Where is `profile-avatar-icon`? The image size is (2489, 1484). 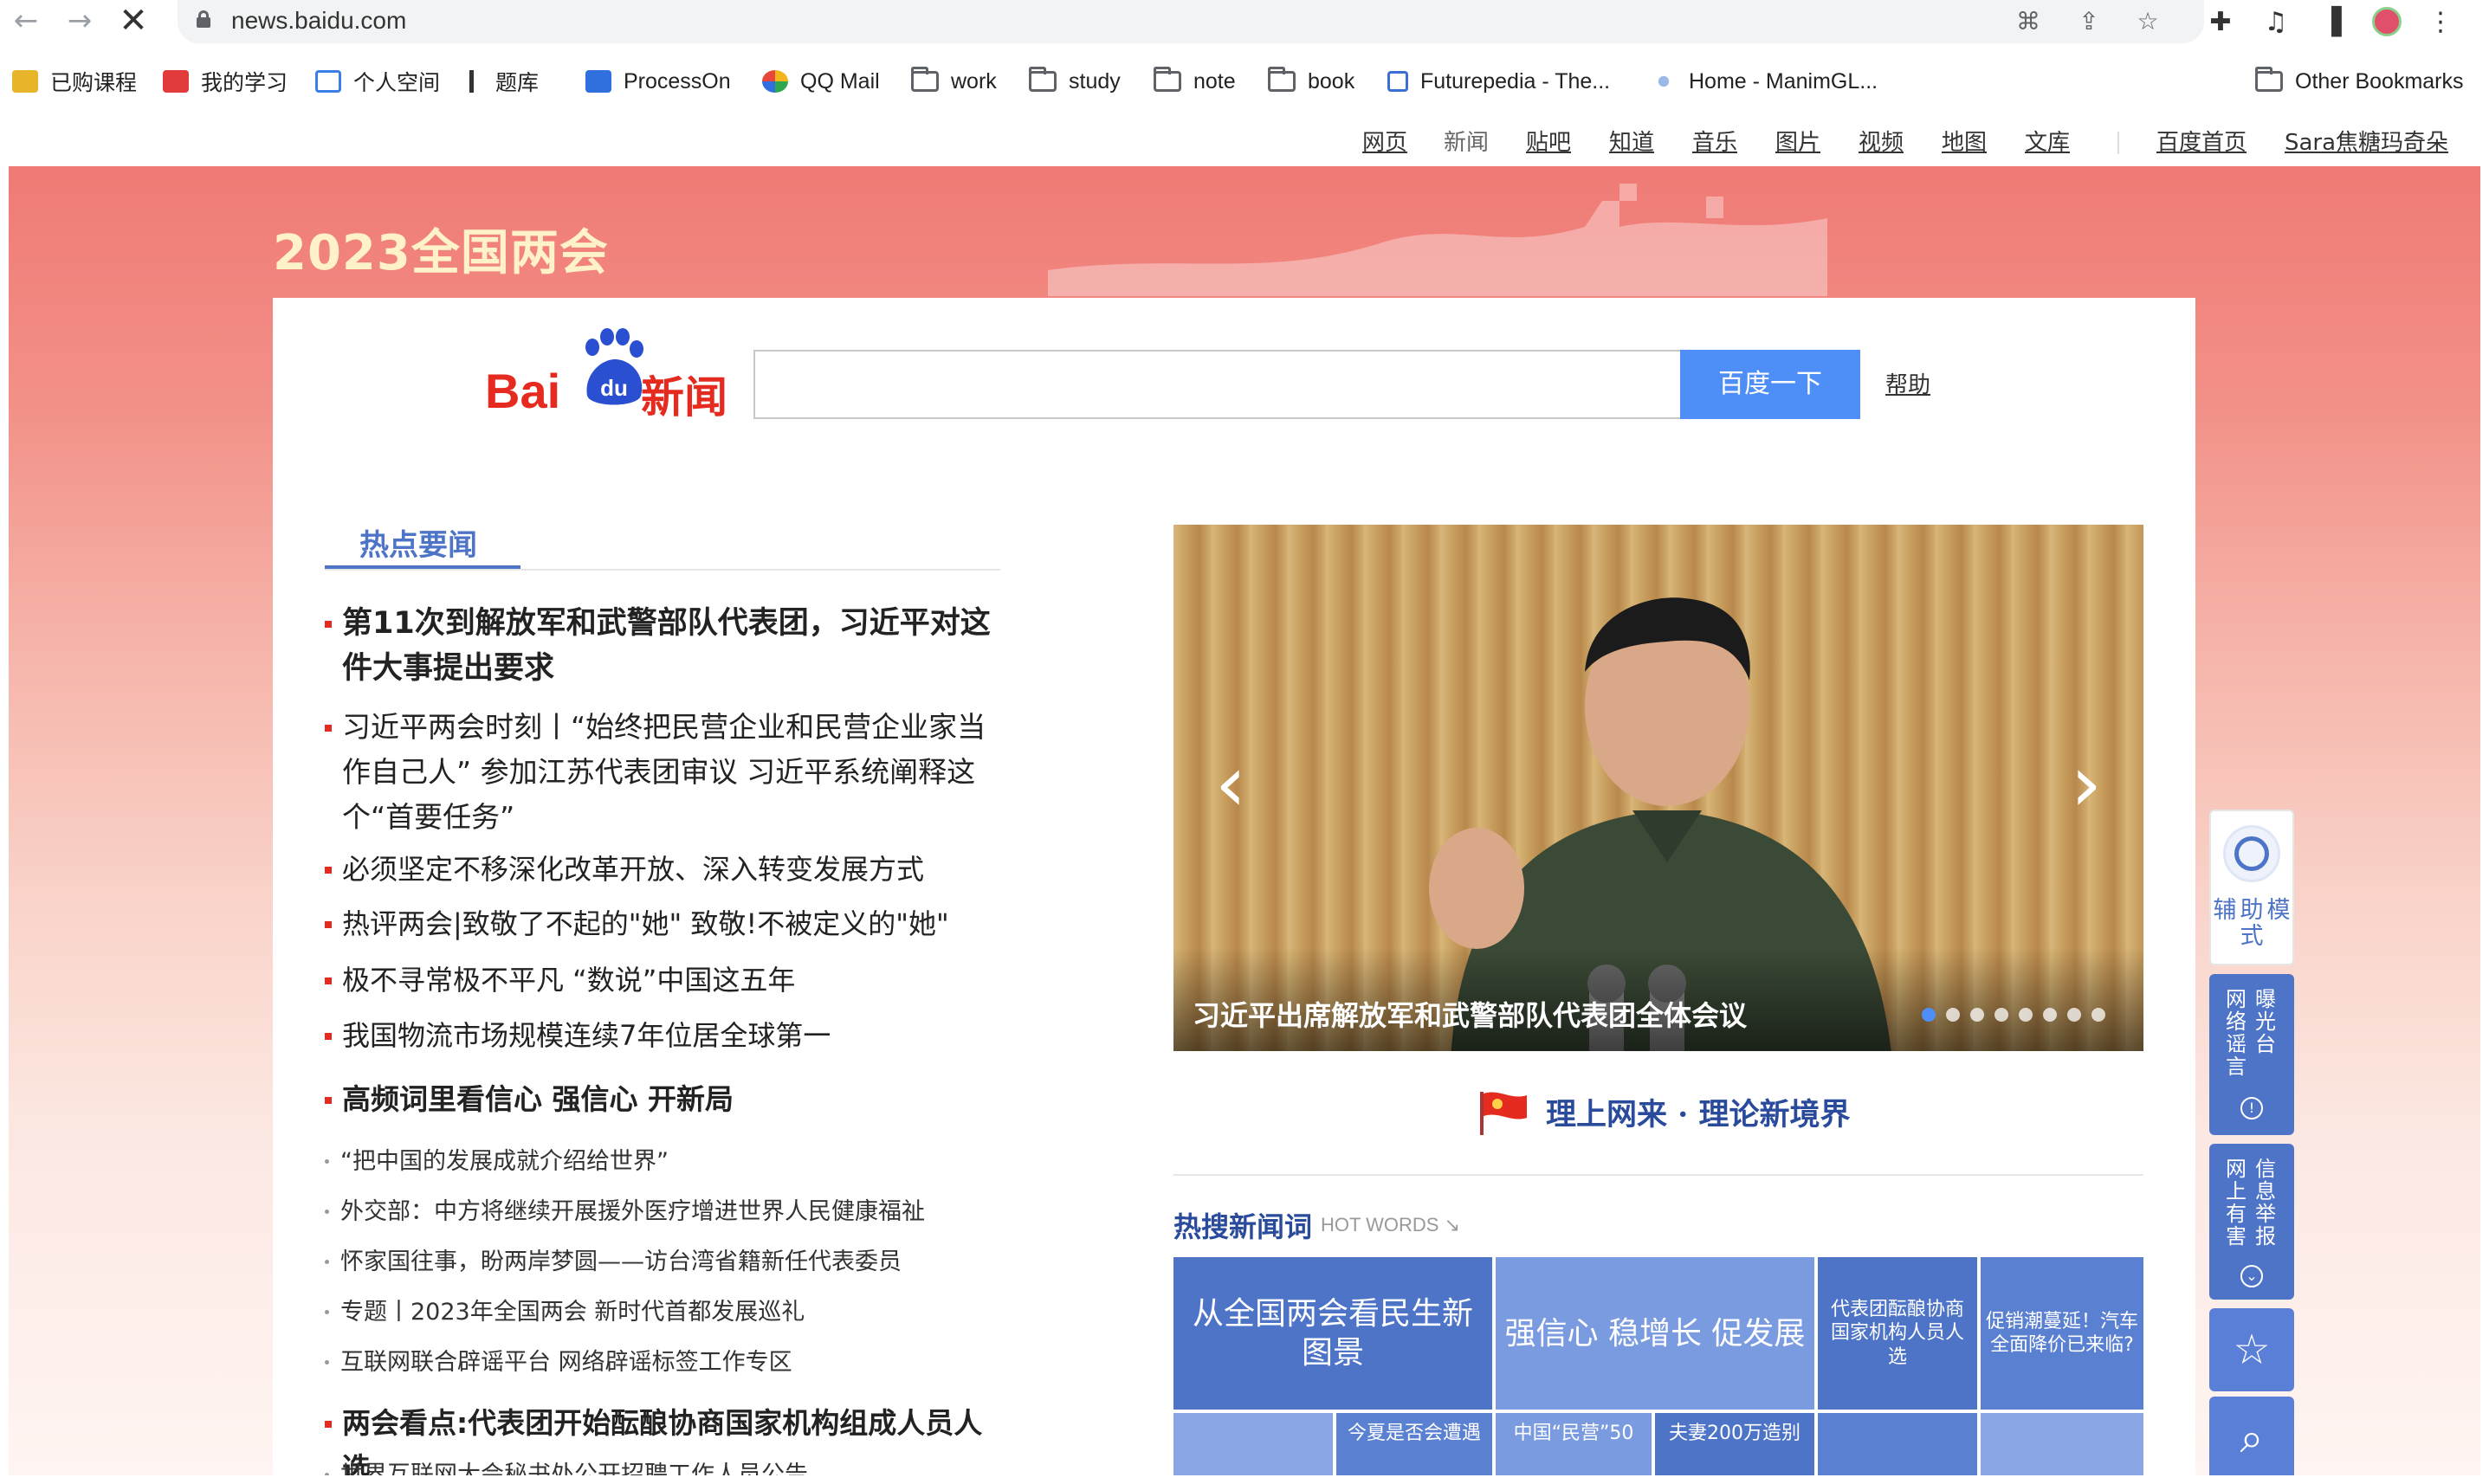 profile-avatar-icon is located at coordinates (2386, 22).